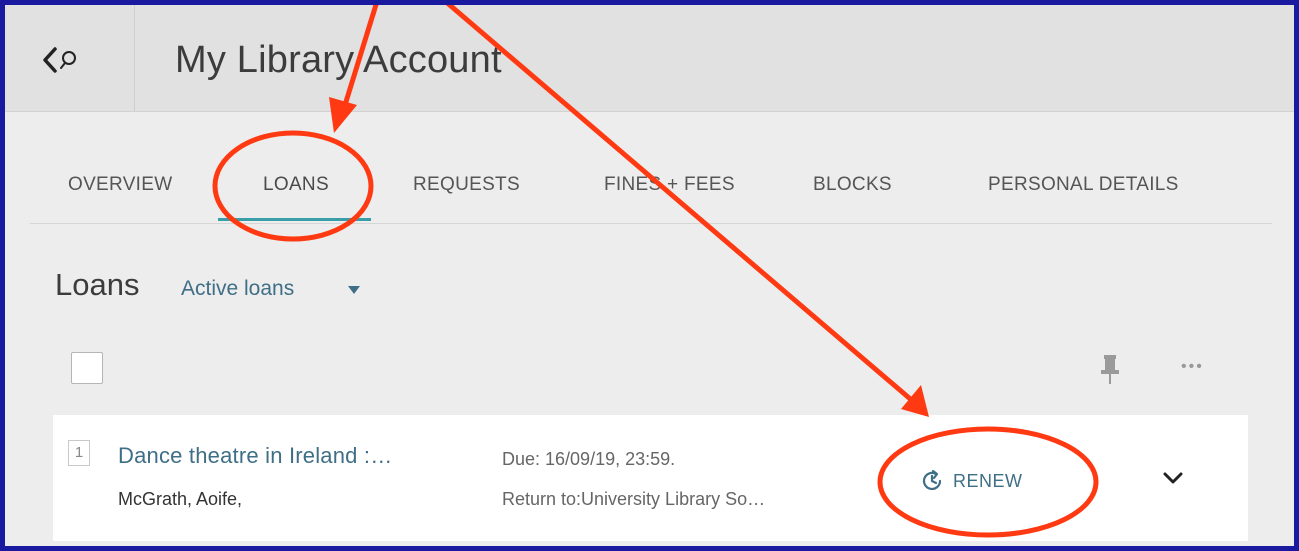 The height and width of the screenshot is (551, 1299). What do you see at coordinates (59, 60) in the screenshot?
I see `back-search-icon` at bounding box center [59, 60].